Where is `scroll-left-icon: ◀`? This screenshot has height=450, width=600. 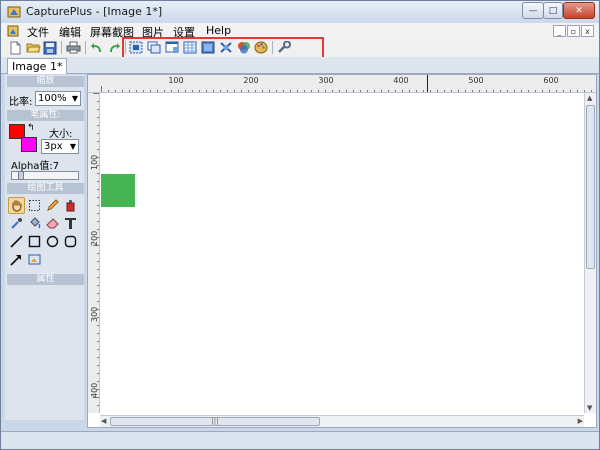 scroll-left-icon: ◀ is located at coordinates (103, 421).